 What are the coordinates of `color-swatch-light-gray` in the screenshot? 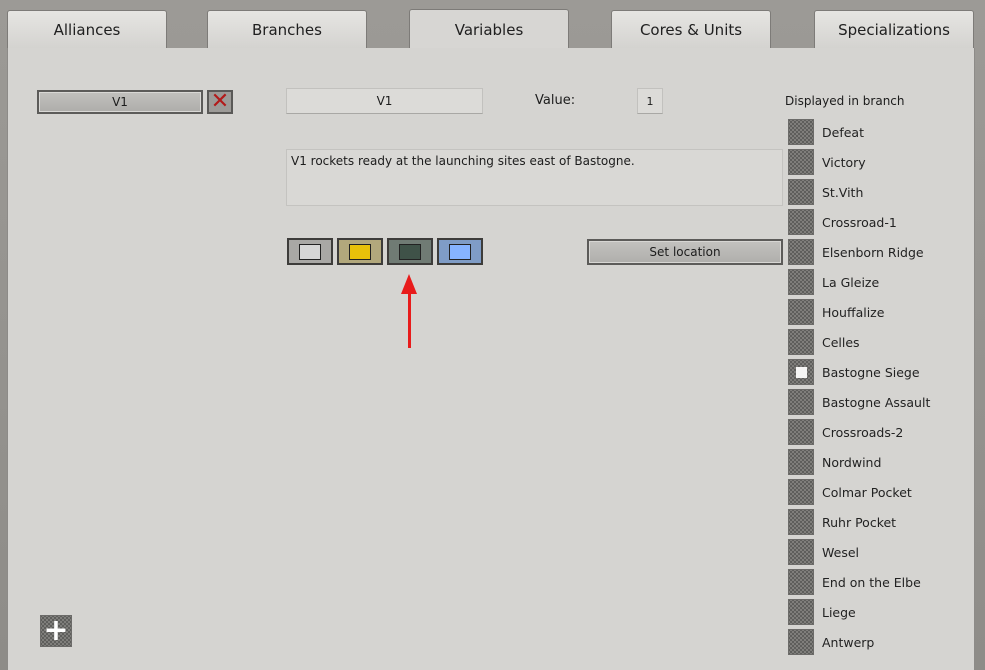 It's located at (310, 251).